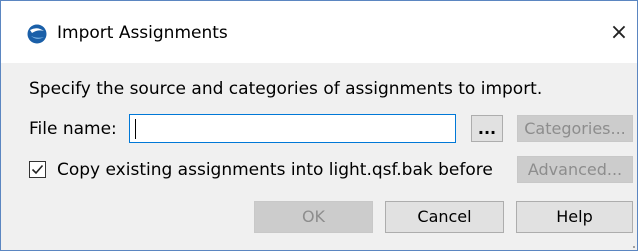  I want to click on resize-grip-icon, so click(633, 246).